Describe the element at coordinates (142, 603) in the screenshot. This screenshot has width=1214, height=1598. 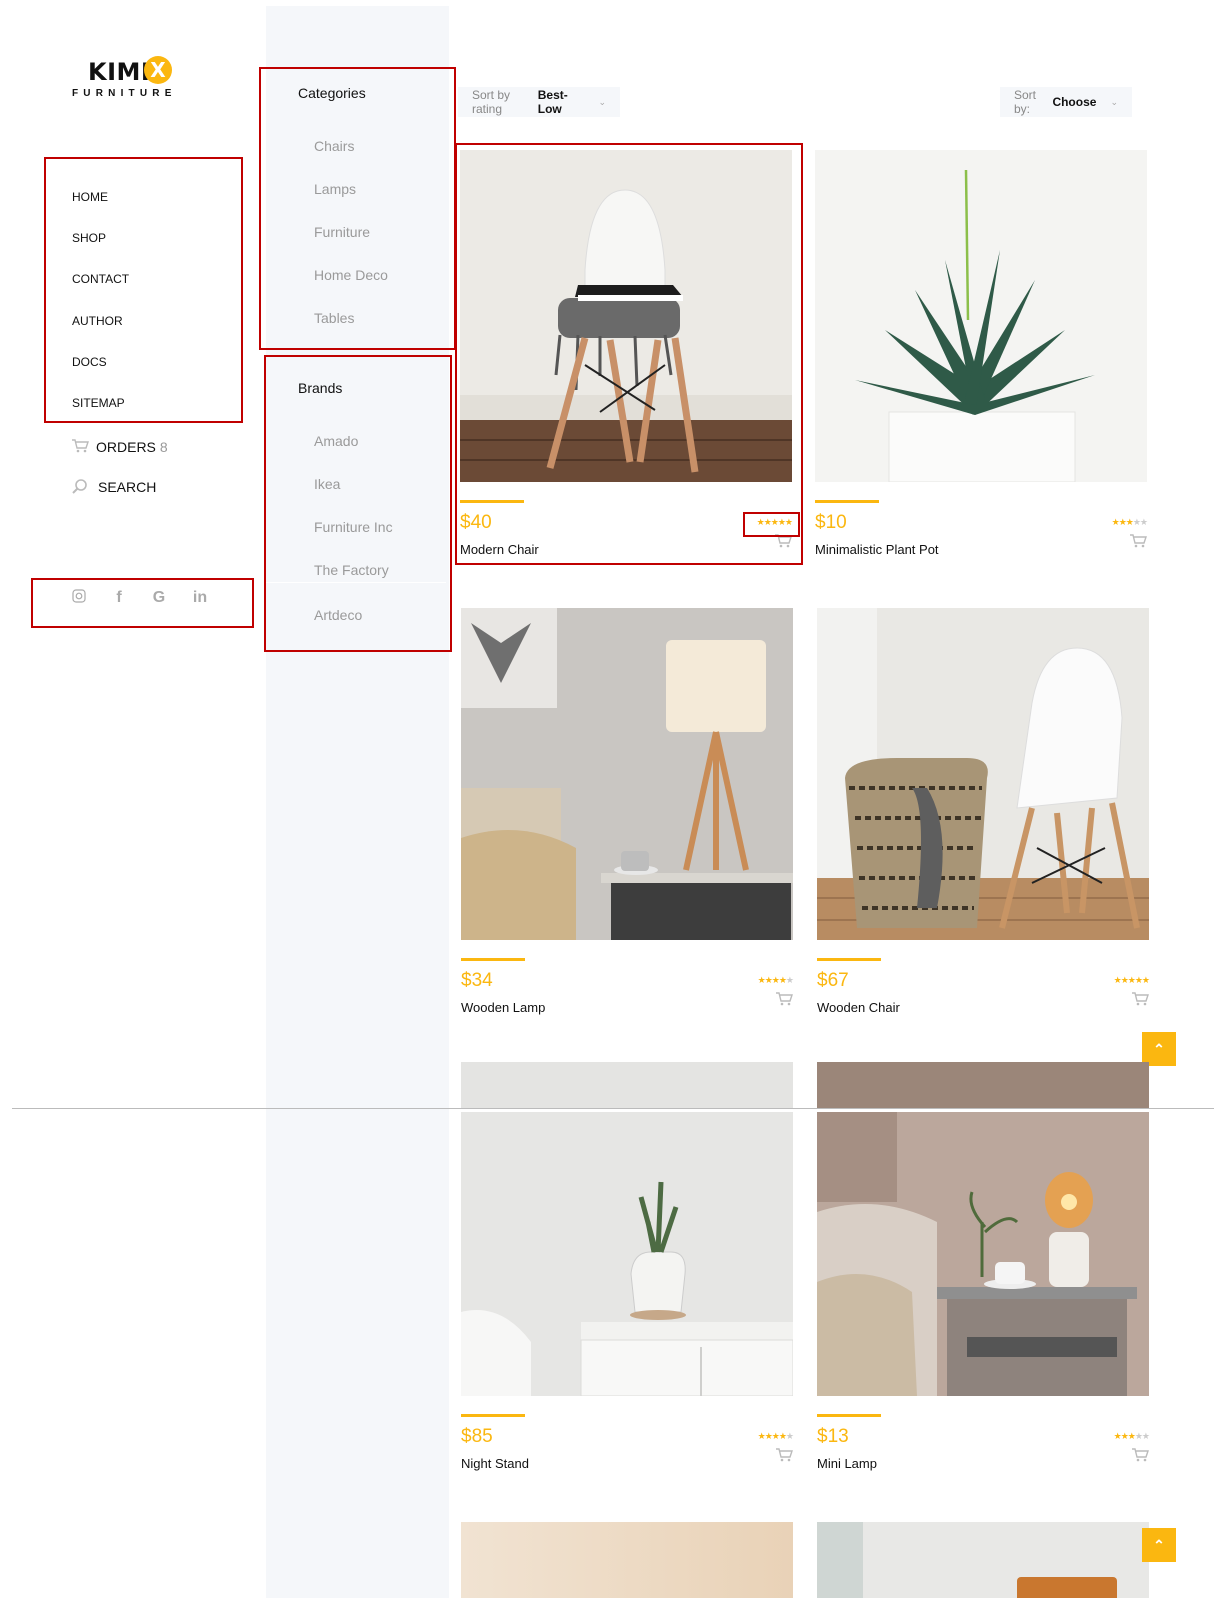
I see `social-links: f G in` at that location.